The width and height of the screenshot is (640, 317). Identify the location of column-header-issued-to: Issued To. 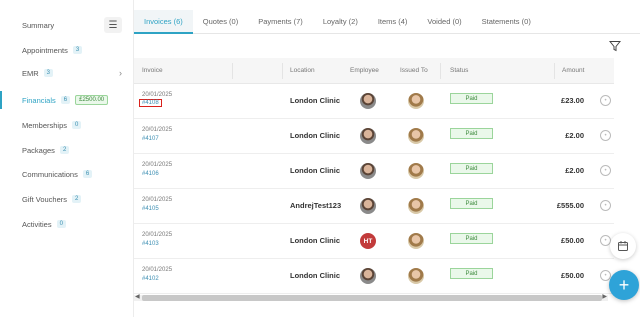
(414, 70).